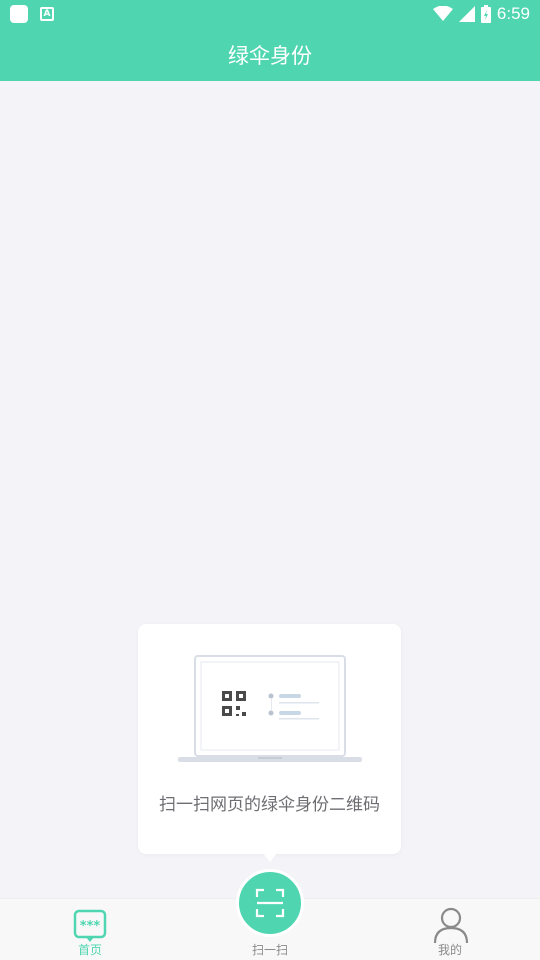 The width and height of the screenshot is (540, 960). I want to click on app-bar: 绿伞身份, so click(270, 54).